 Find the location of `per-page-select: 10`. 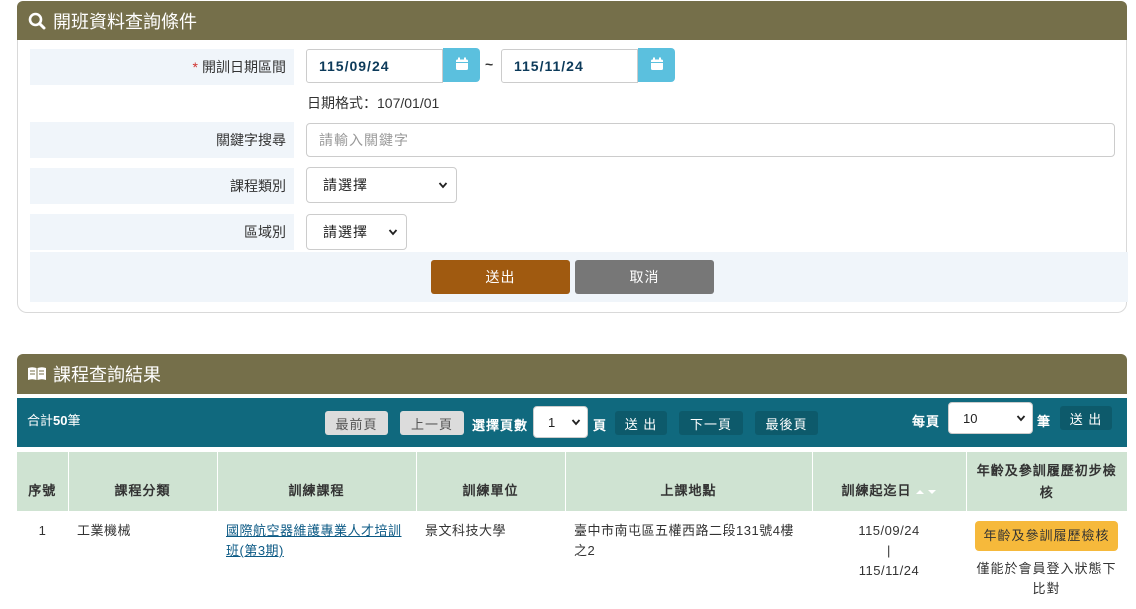

per-page-select: 10 is located at coordinates (990, 418).